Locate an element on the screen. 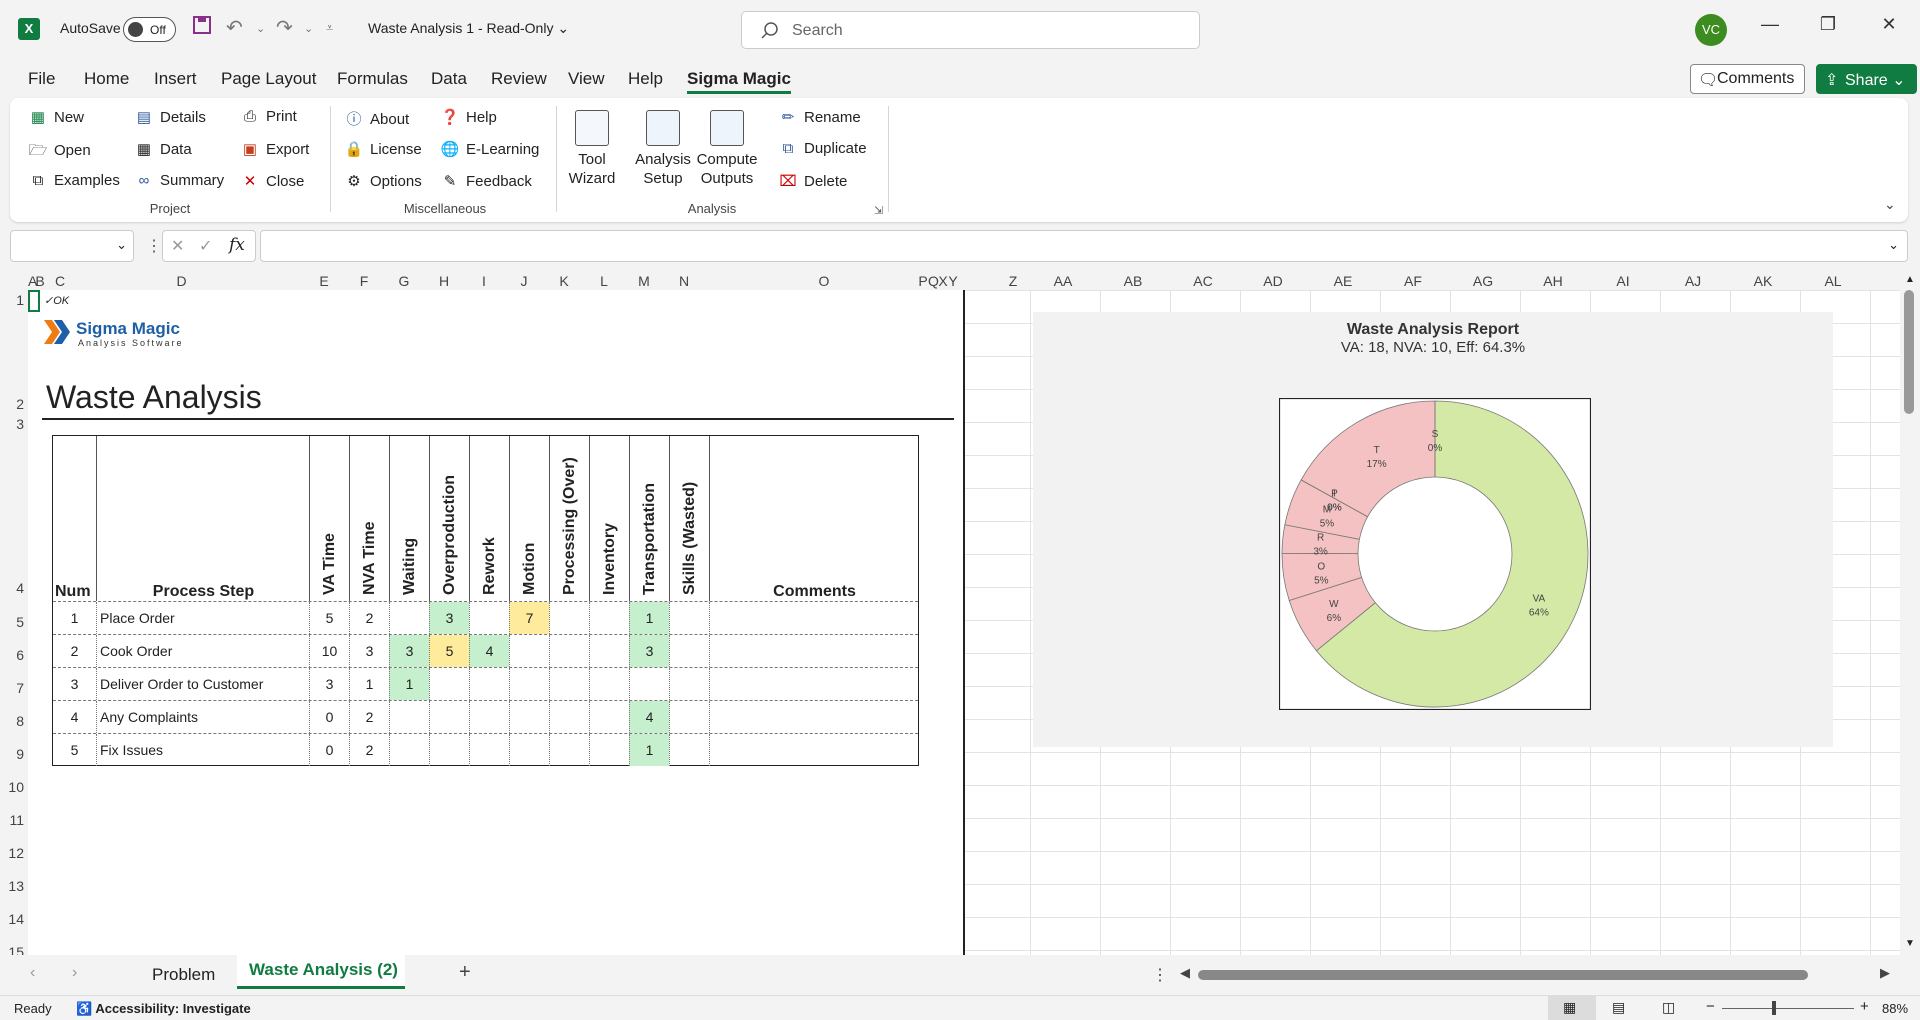 The image size is (1920, 1020). zoom-in-icon: + is located at coordinates (1864, 1006).